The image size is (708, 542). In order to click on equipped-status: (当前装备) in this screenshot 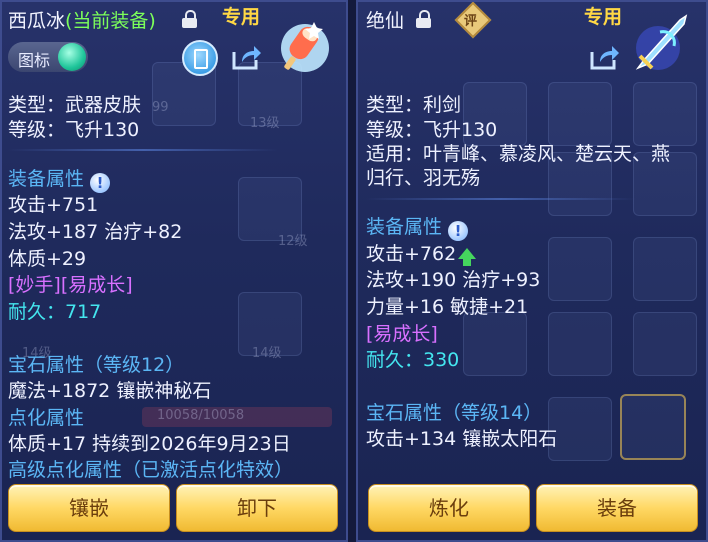, I will do `click(110, 21)`.